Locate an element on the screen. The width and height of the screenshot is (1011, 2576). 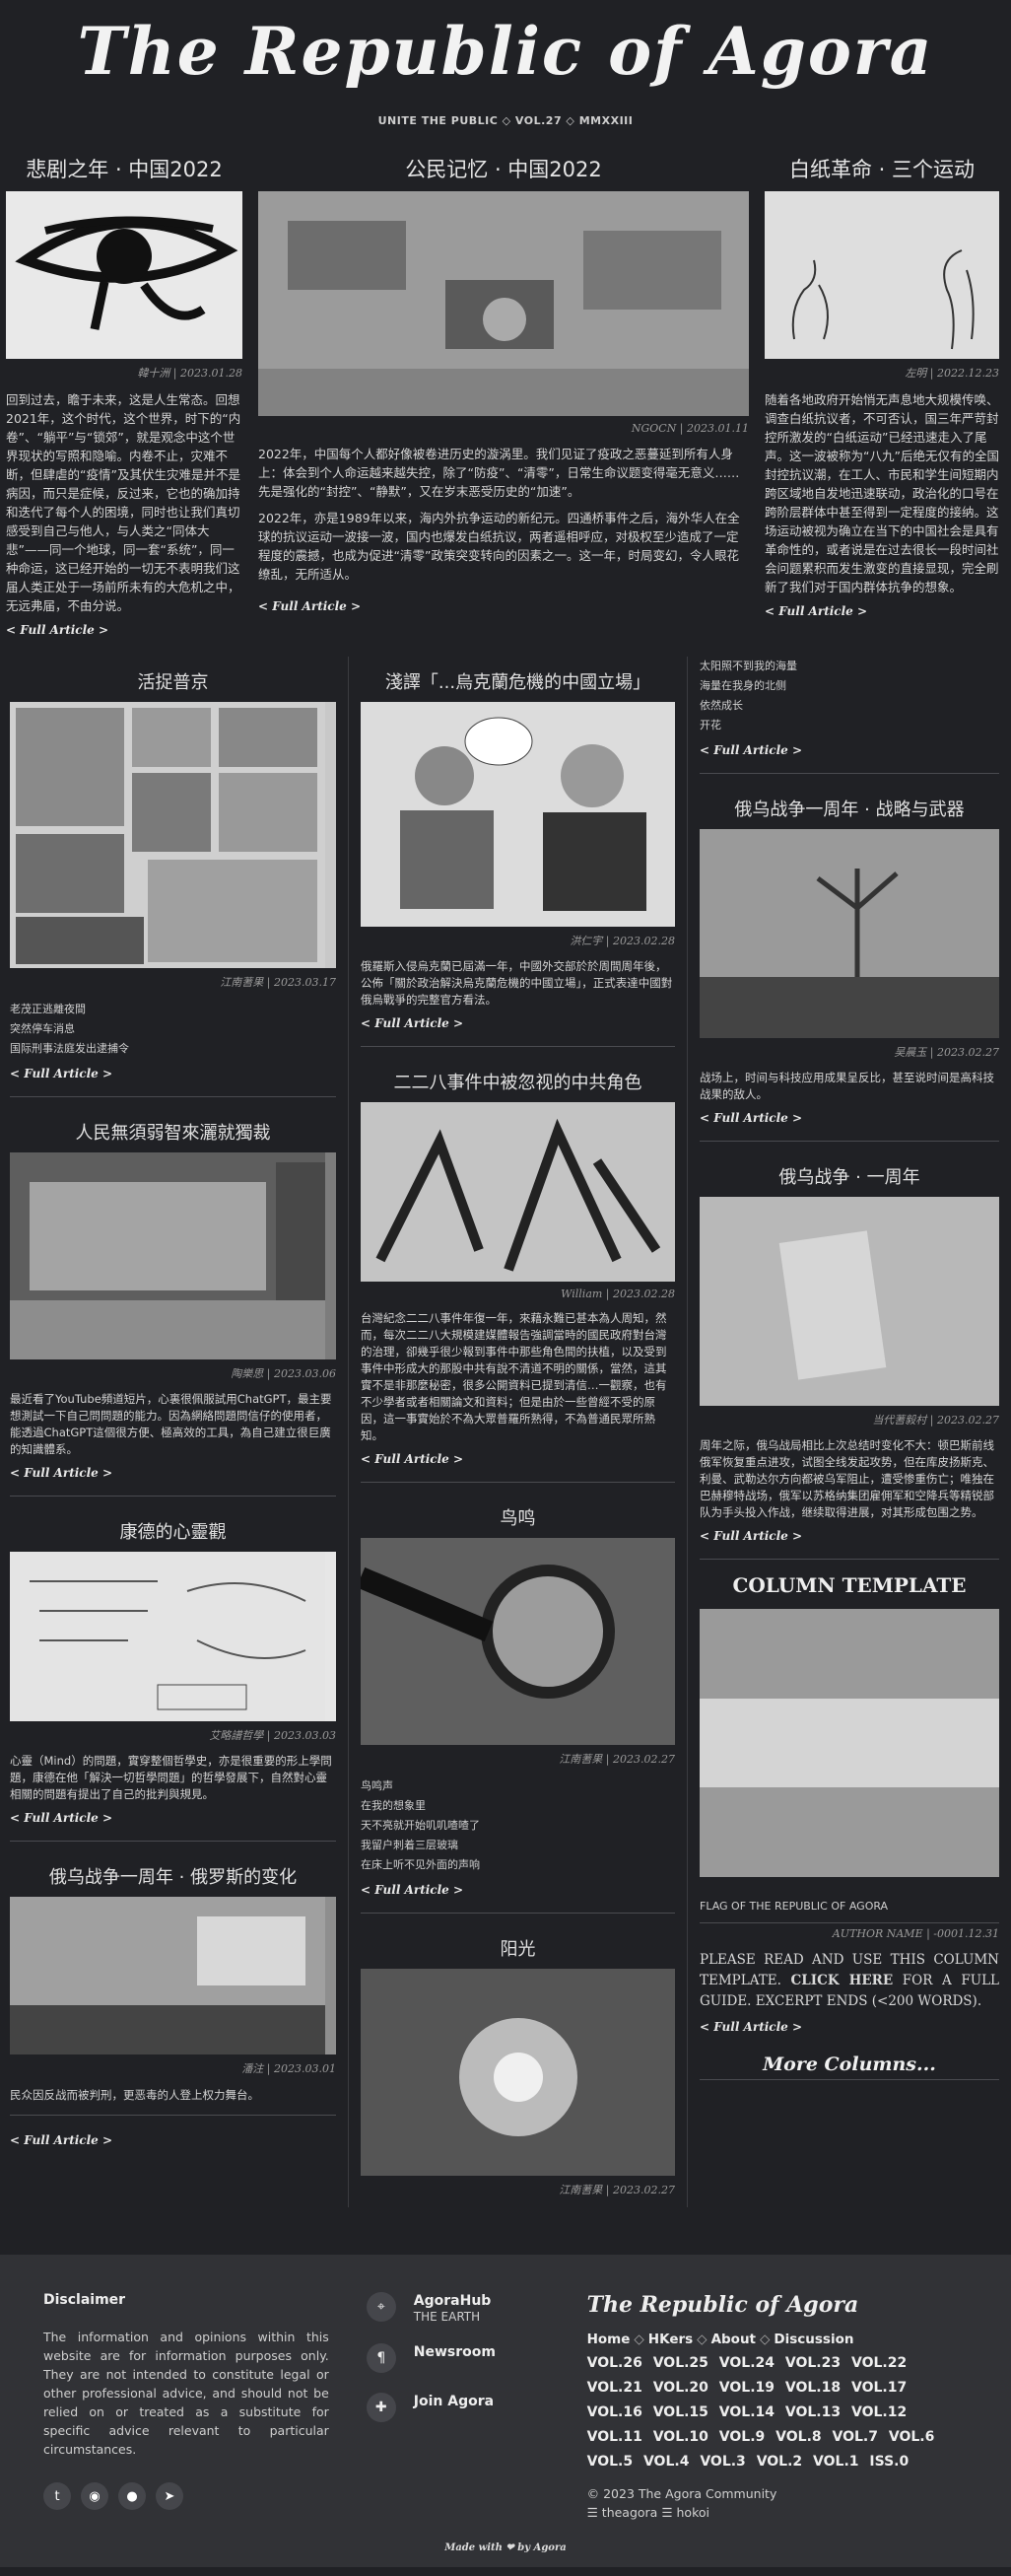
volume-link: VOL.25 is located at coordinates (683, 2363).